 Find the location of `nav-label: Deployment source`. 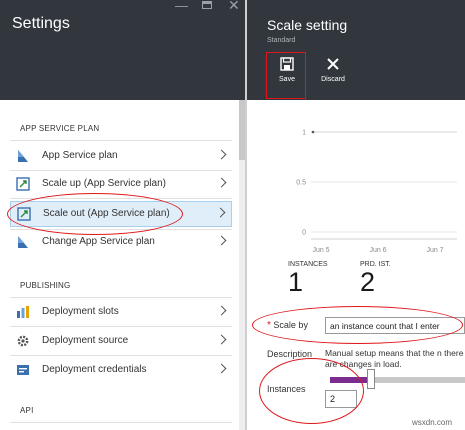

nav-label: Deployment source is located at coordinates (85, 340).